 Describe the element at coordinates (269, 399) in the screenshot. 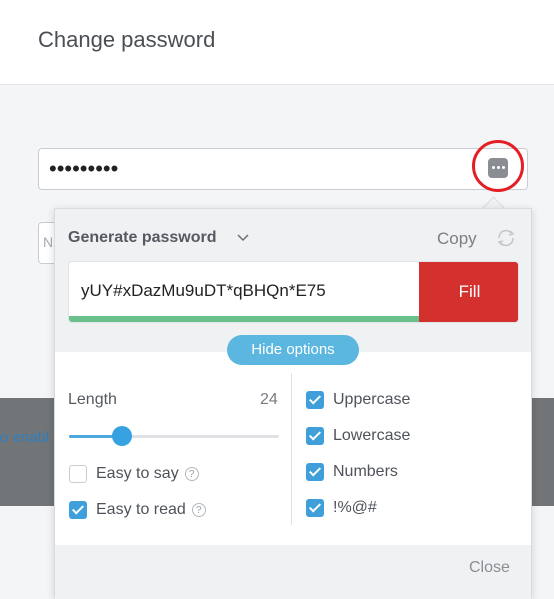

I see `length-value: 24` at that location.